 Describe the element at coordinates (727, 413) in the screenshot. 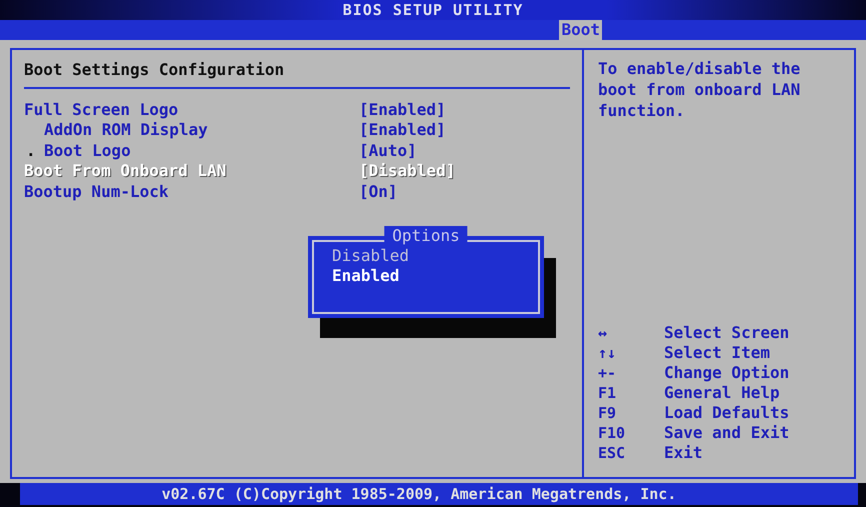

I see `key-action: Load Defaults` at that location.